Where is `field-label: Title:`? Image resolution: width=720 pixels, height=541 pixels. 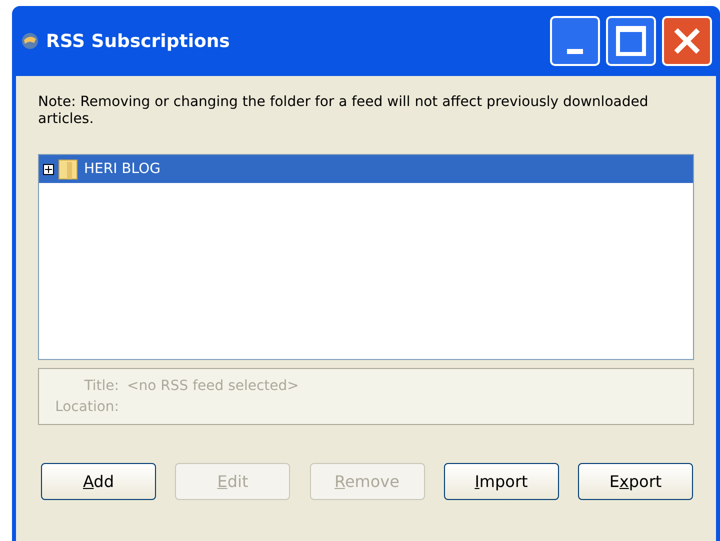 field-label: Title: is located at coordinates (101, 386).